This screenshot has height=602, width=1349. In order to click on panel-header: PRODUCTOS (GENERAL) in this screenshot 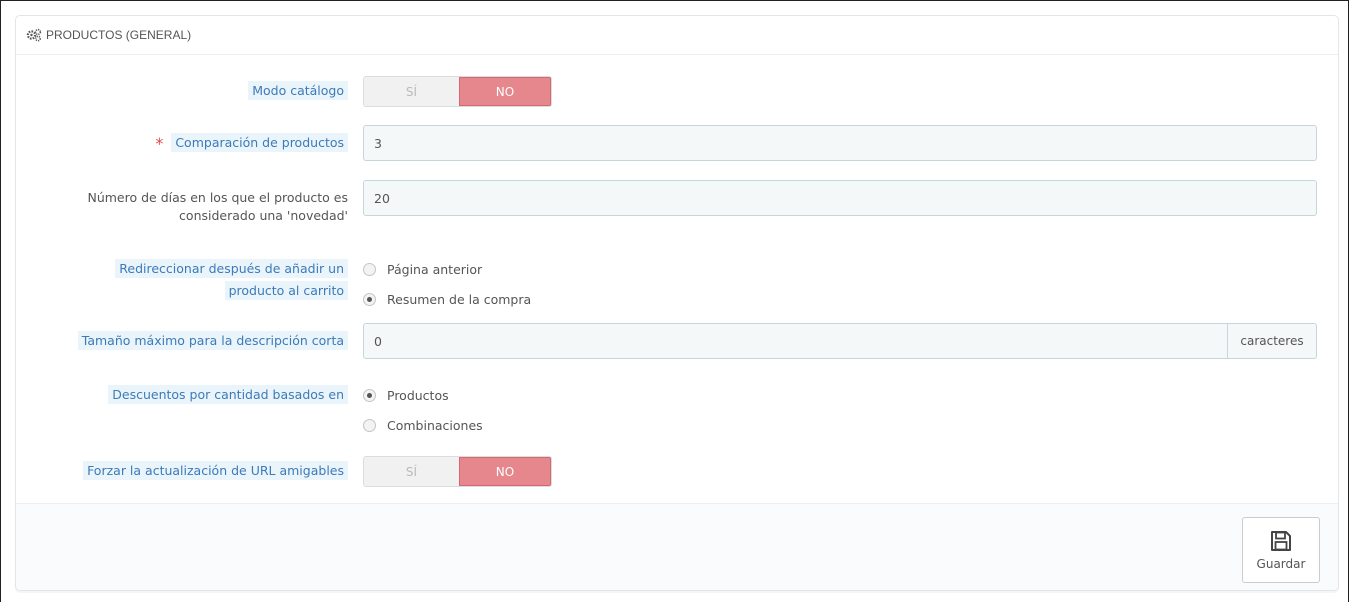, I will do `click(677, 35)`.